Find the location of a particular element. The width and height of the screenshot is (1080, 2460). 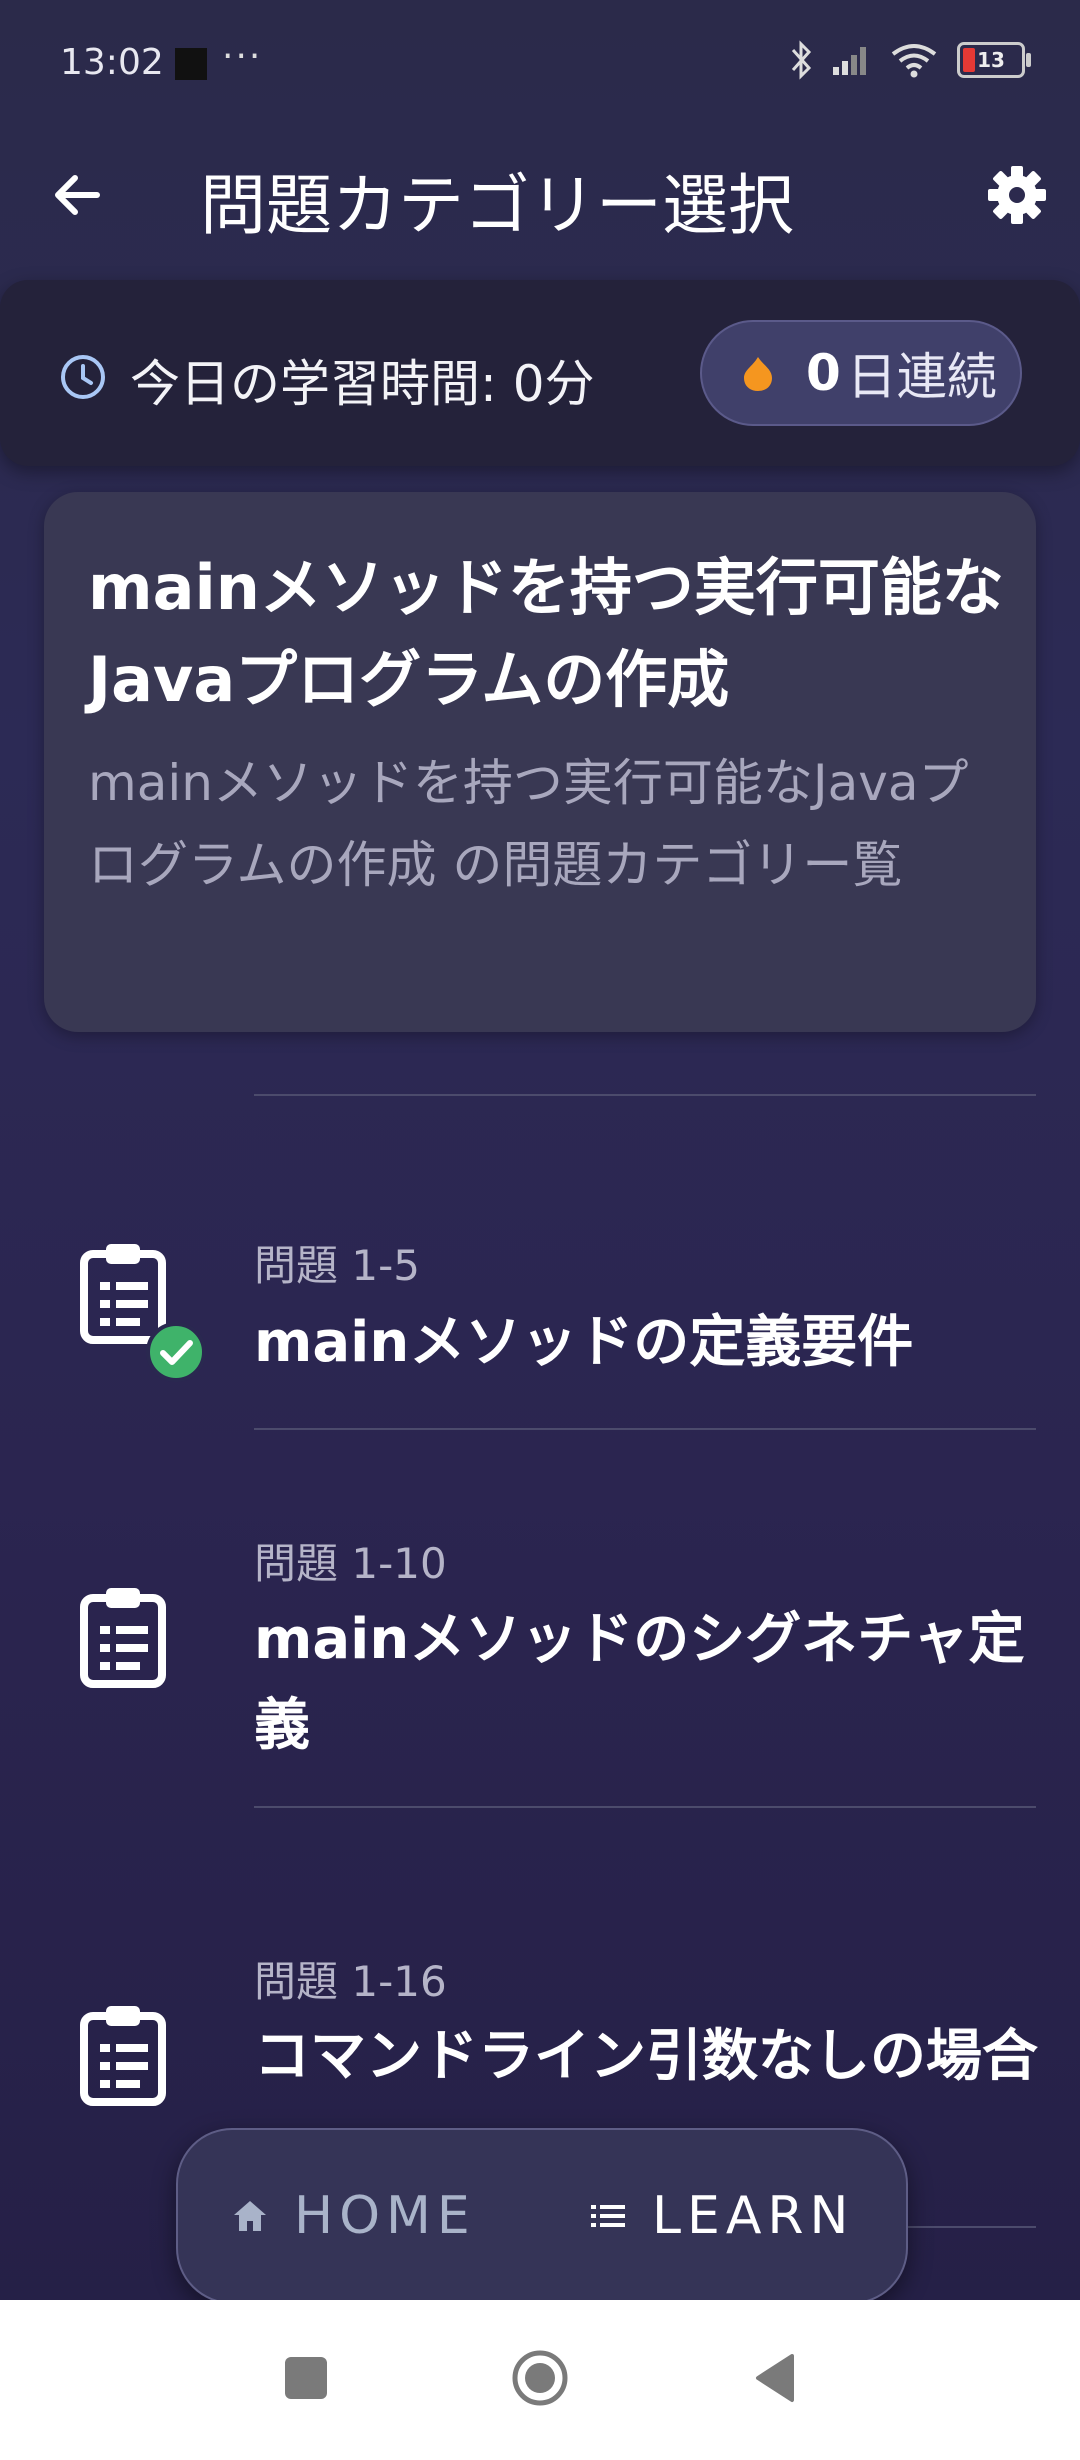

page-title: 問題カテゴリー選択 is located at coordinates (497, 205).